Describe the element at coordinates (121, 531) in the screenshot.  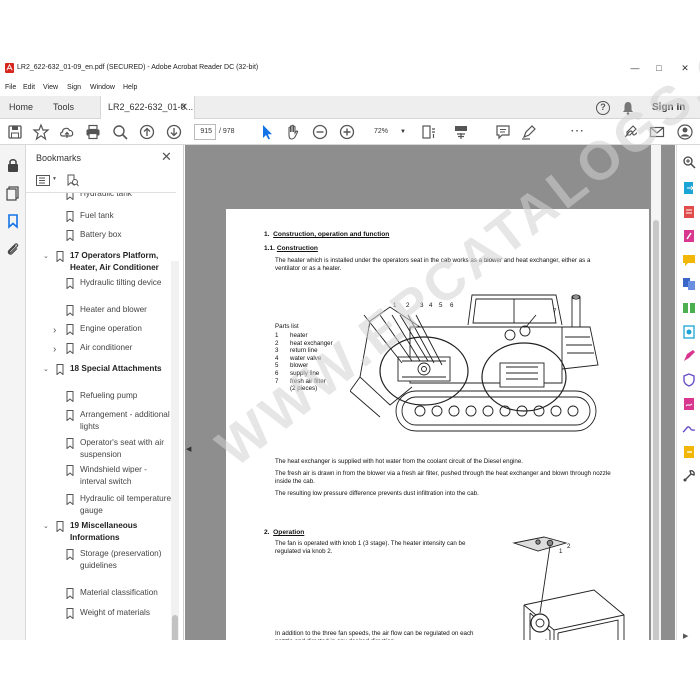
I see `bookmark-item: 19 Miscellaneous Informations` at that location.